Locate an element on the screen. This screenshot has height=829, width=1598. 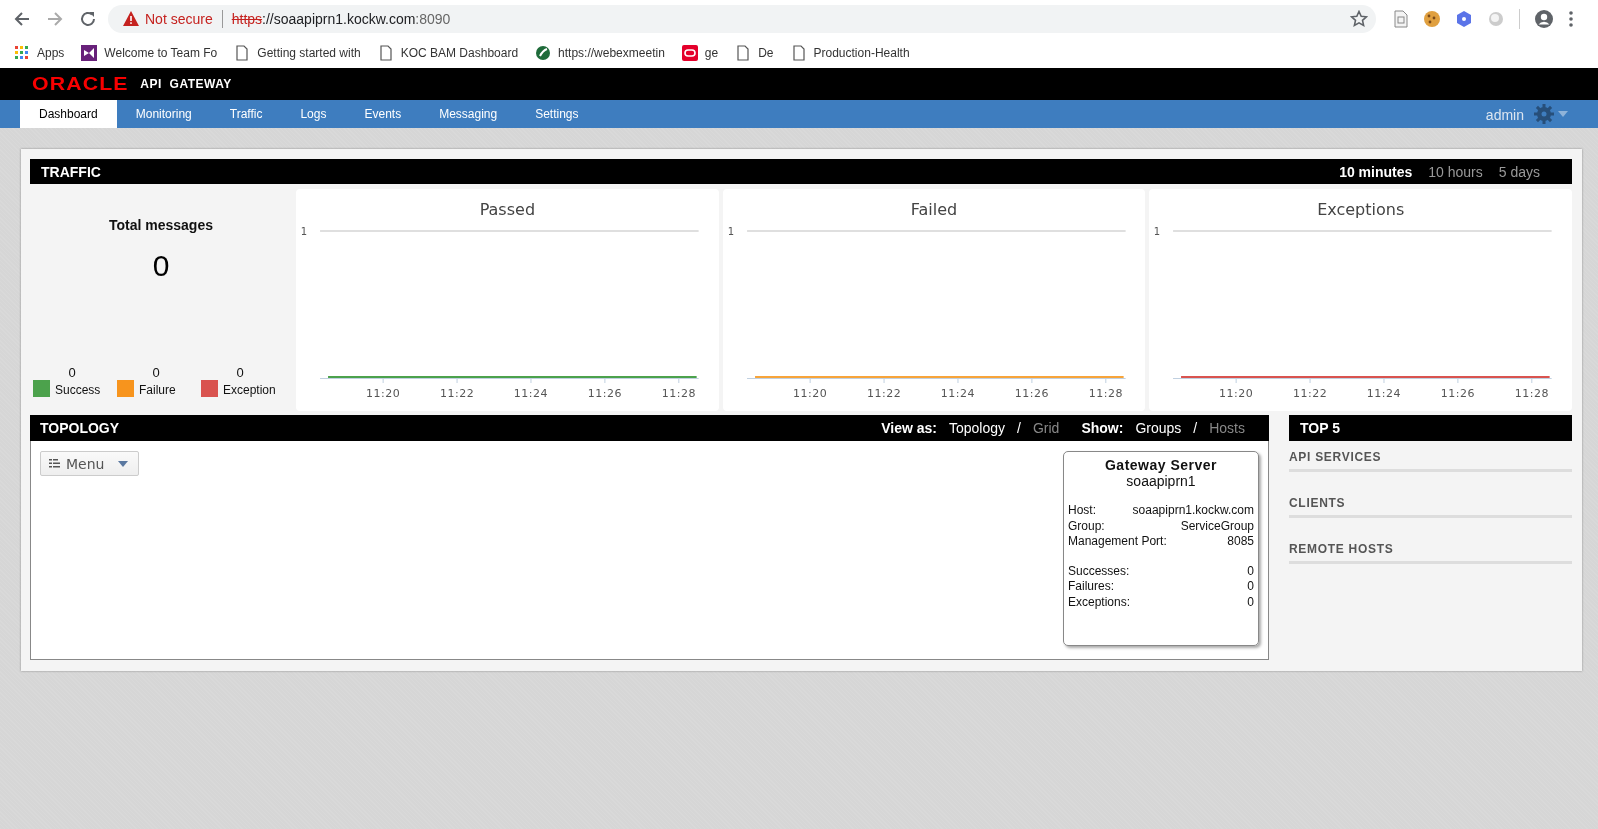
nav-tab: Monitoring is located at coordinates (163, 114).